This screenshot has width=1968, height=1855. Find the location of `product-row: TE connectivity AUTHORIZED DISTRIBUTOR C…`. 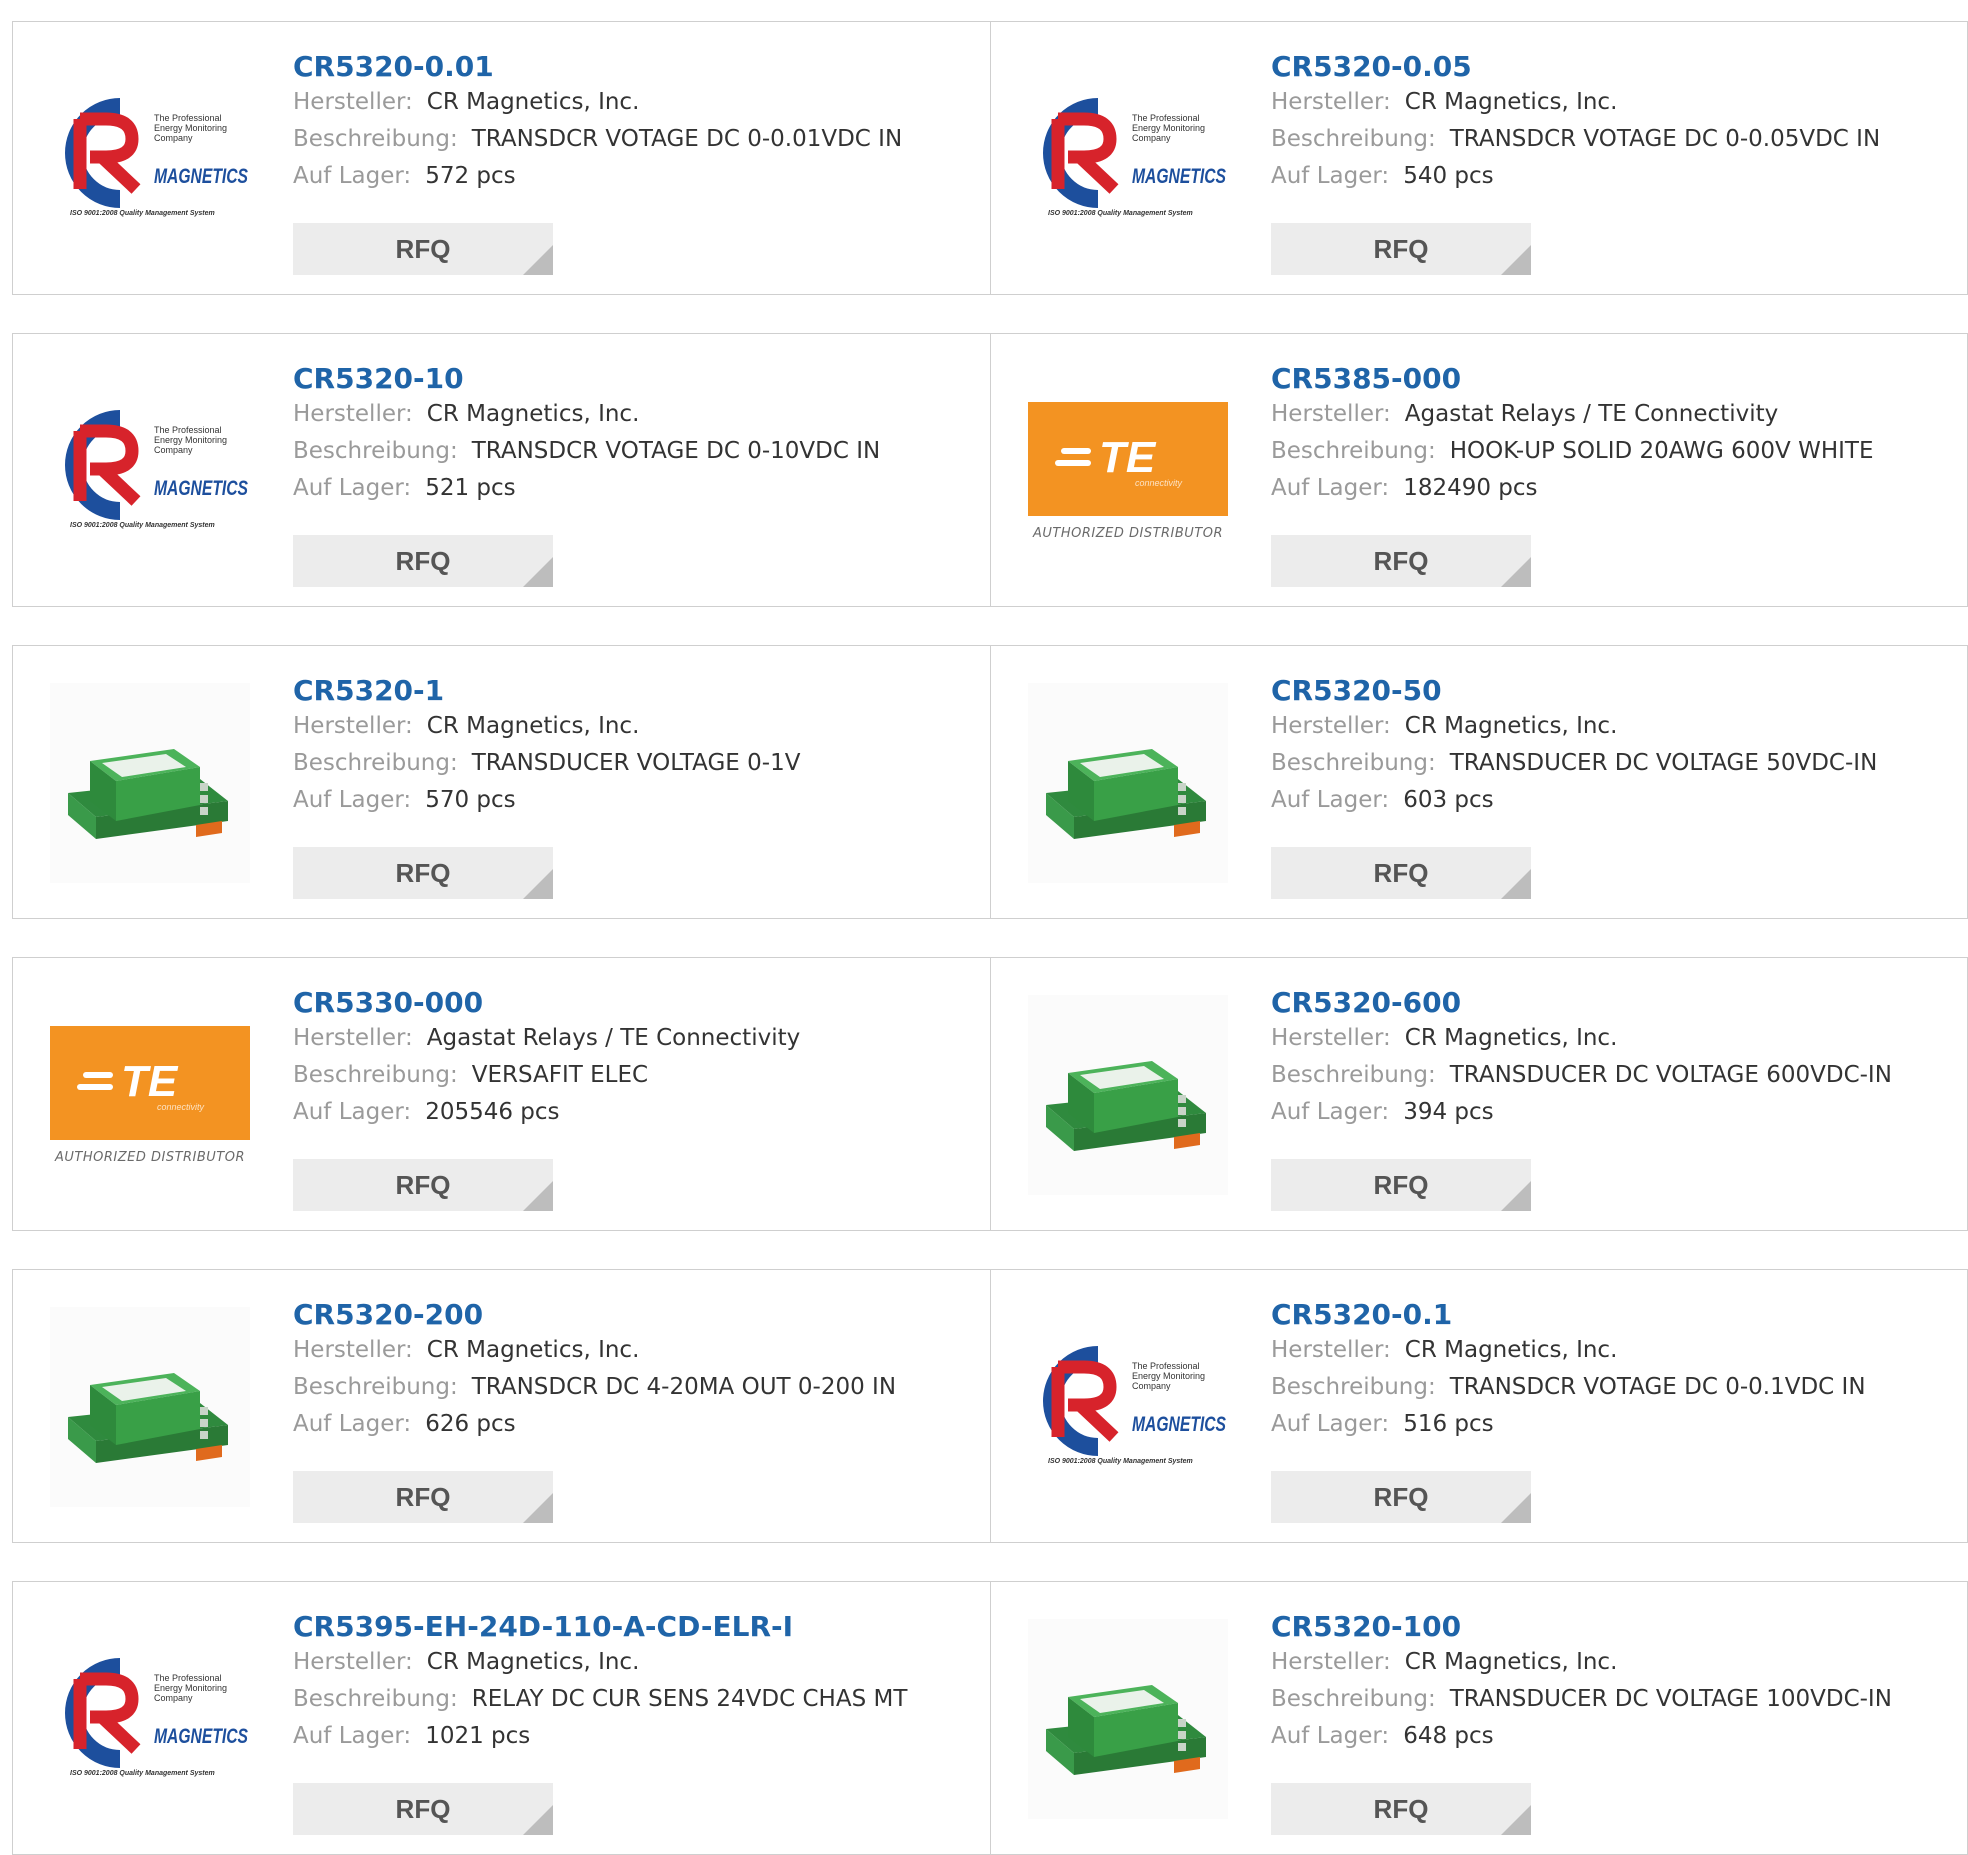

product-row: TE connectivity AUTHORIZED DISTRIBUTOR C… is located at coordinates (990, 1094).